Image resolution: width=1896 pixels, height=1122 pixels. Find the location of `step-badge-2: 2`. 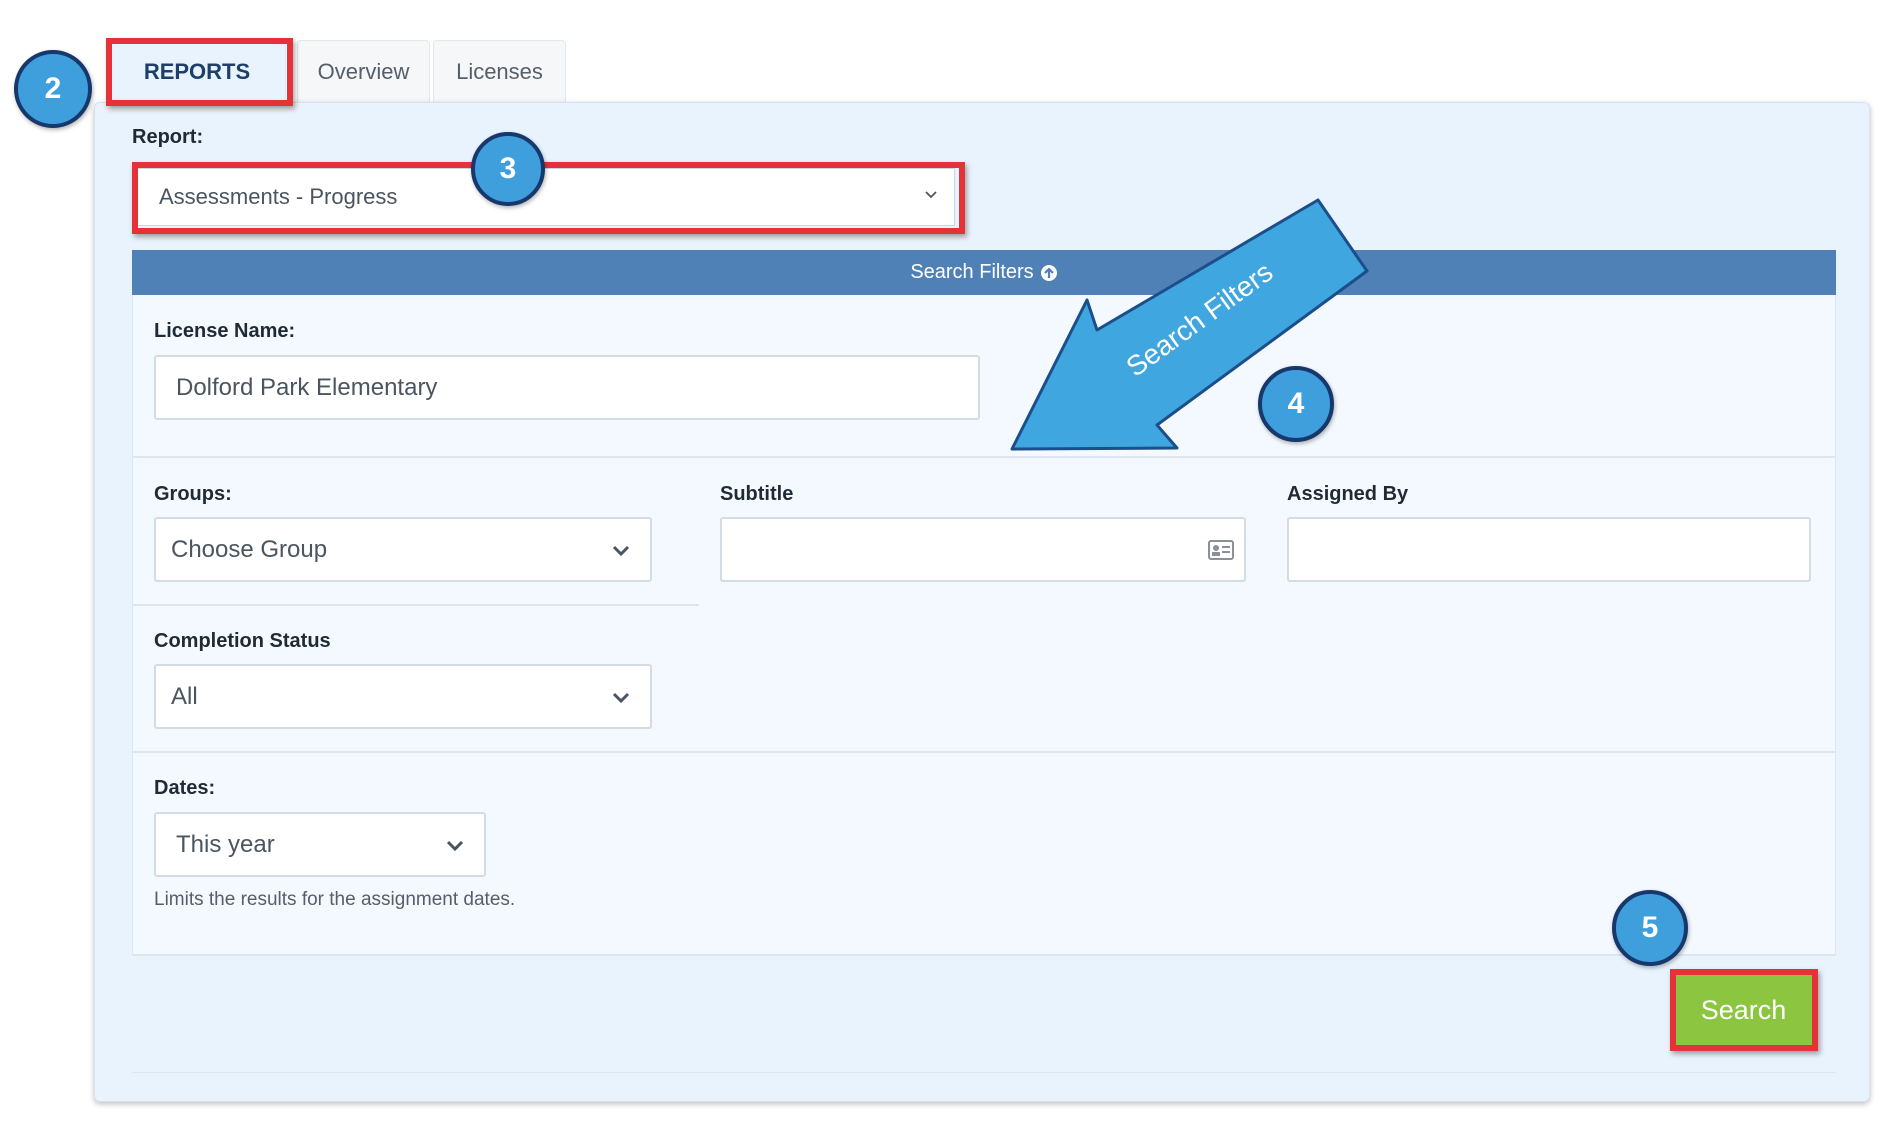

step-badge-2: 2 is located at coordinates (53, 89).